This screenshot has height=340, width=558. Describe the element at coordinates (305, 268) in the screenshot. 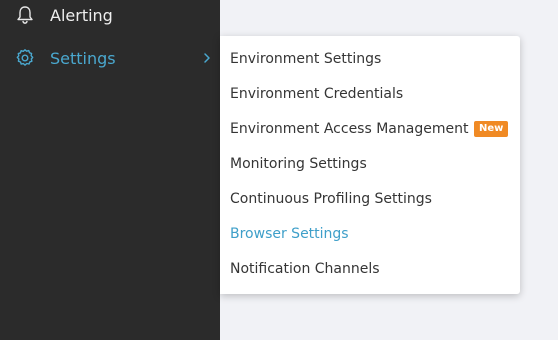

I see `menu-item-label: Notification Channels` at that location.